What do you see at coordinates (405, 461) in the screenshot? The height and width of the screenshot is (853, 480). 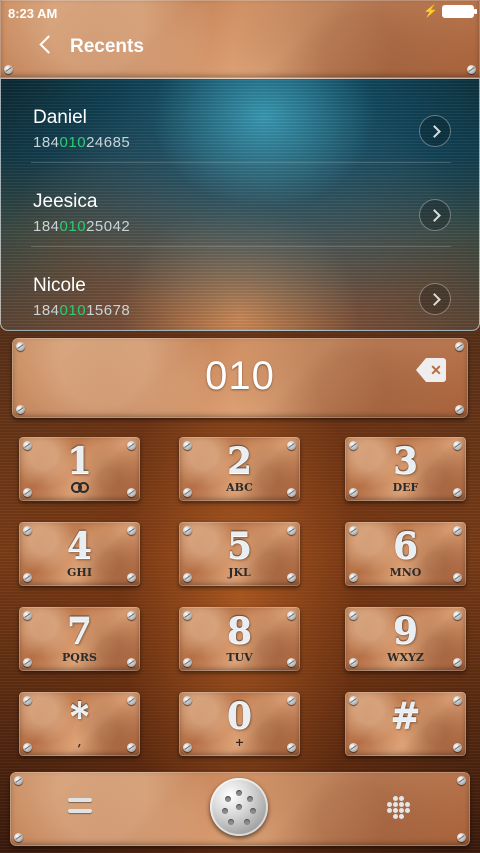 I see `key-digit: 3` at bounding box center [405, 461].